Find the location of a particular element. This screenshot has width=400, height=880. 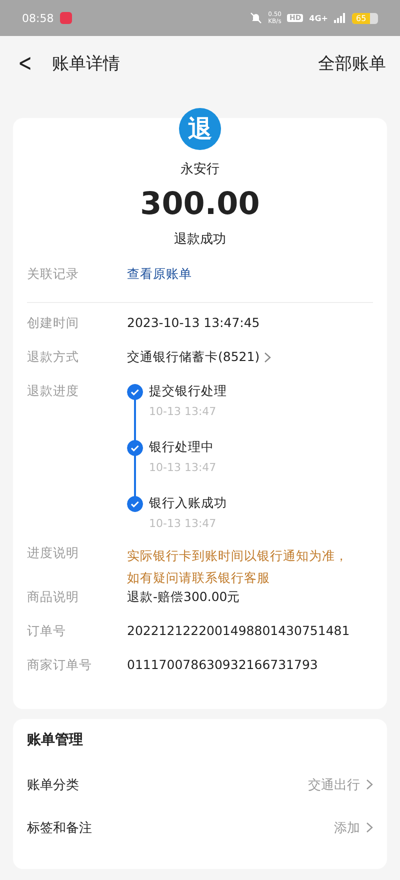

notice-text: 实际银行卡到账时间以银行通知为准， is located at coordinates (237, 556).